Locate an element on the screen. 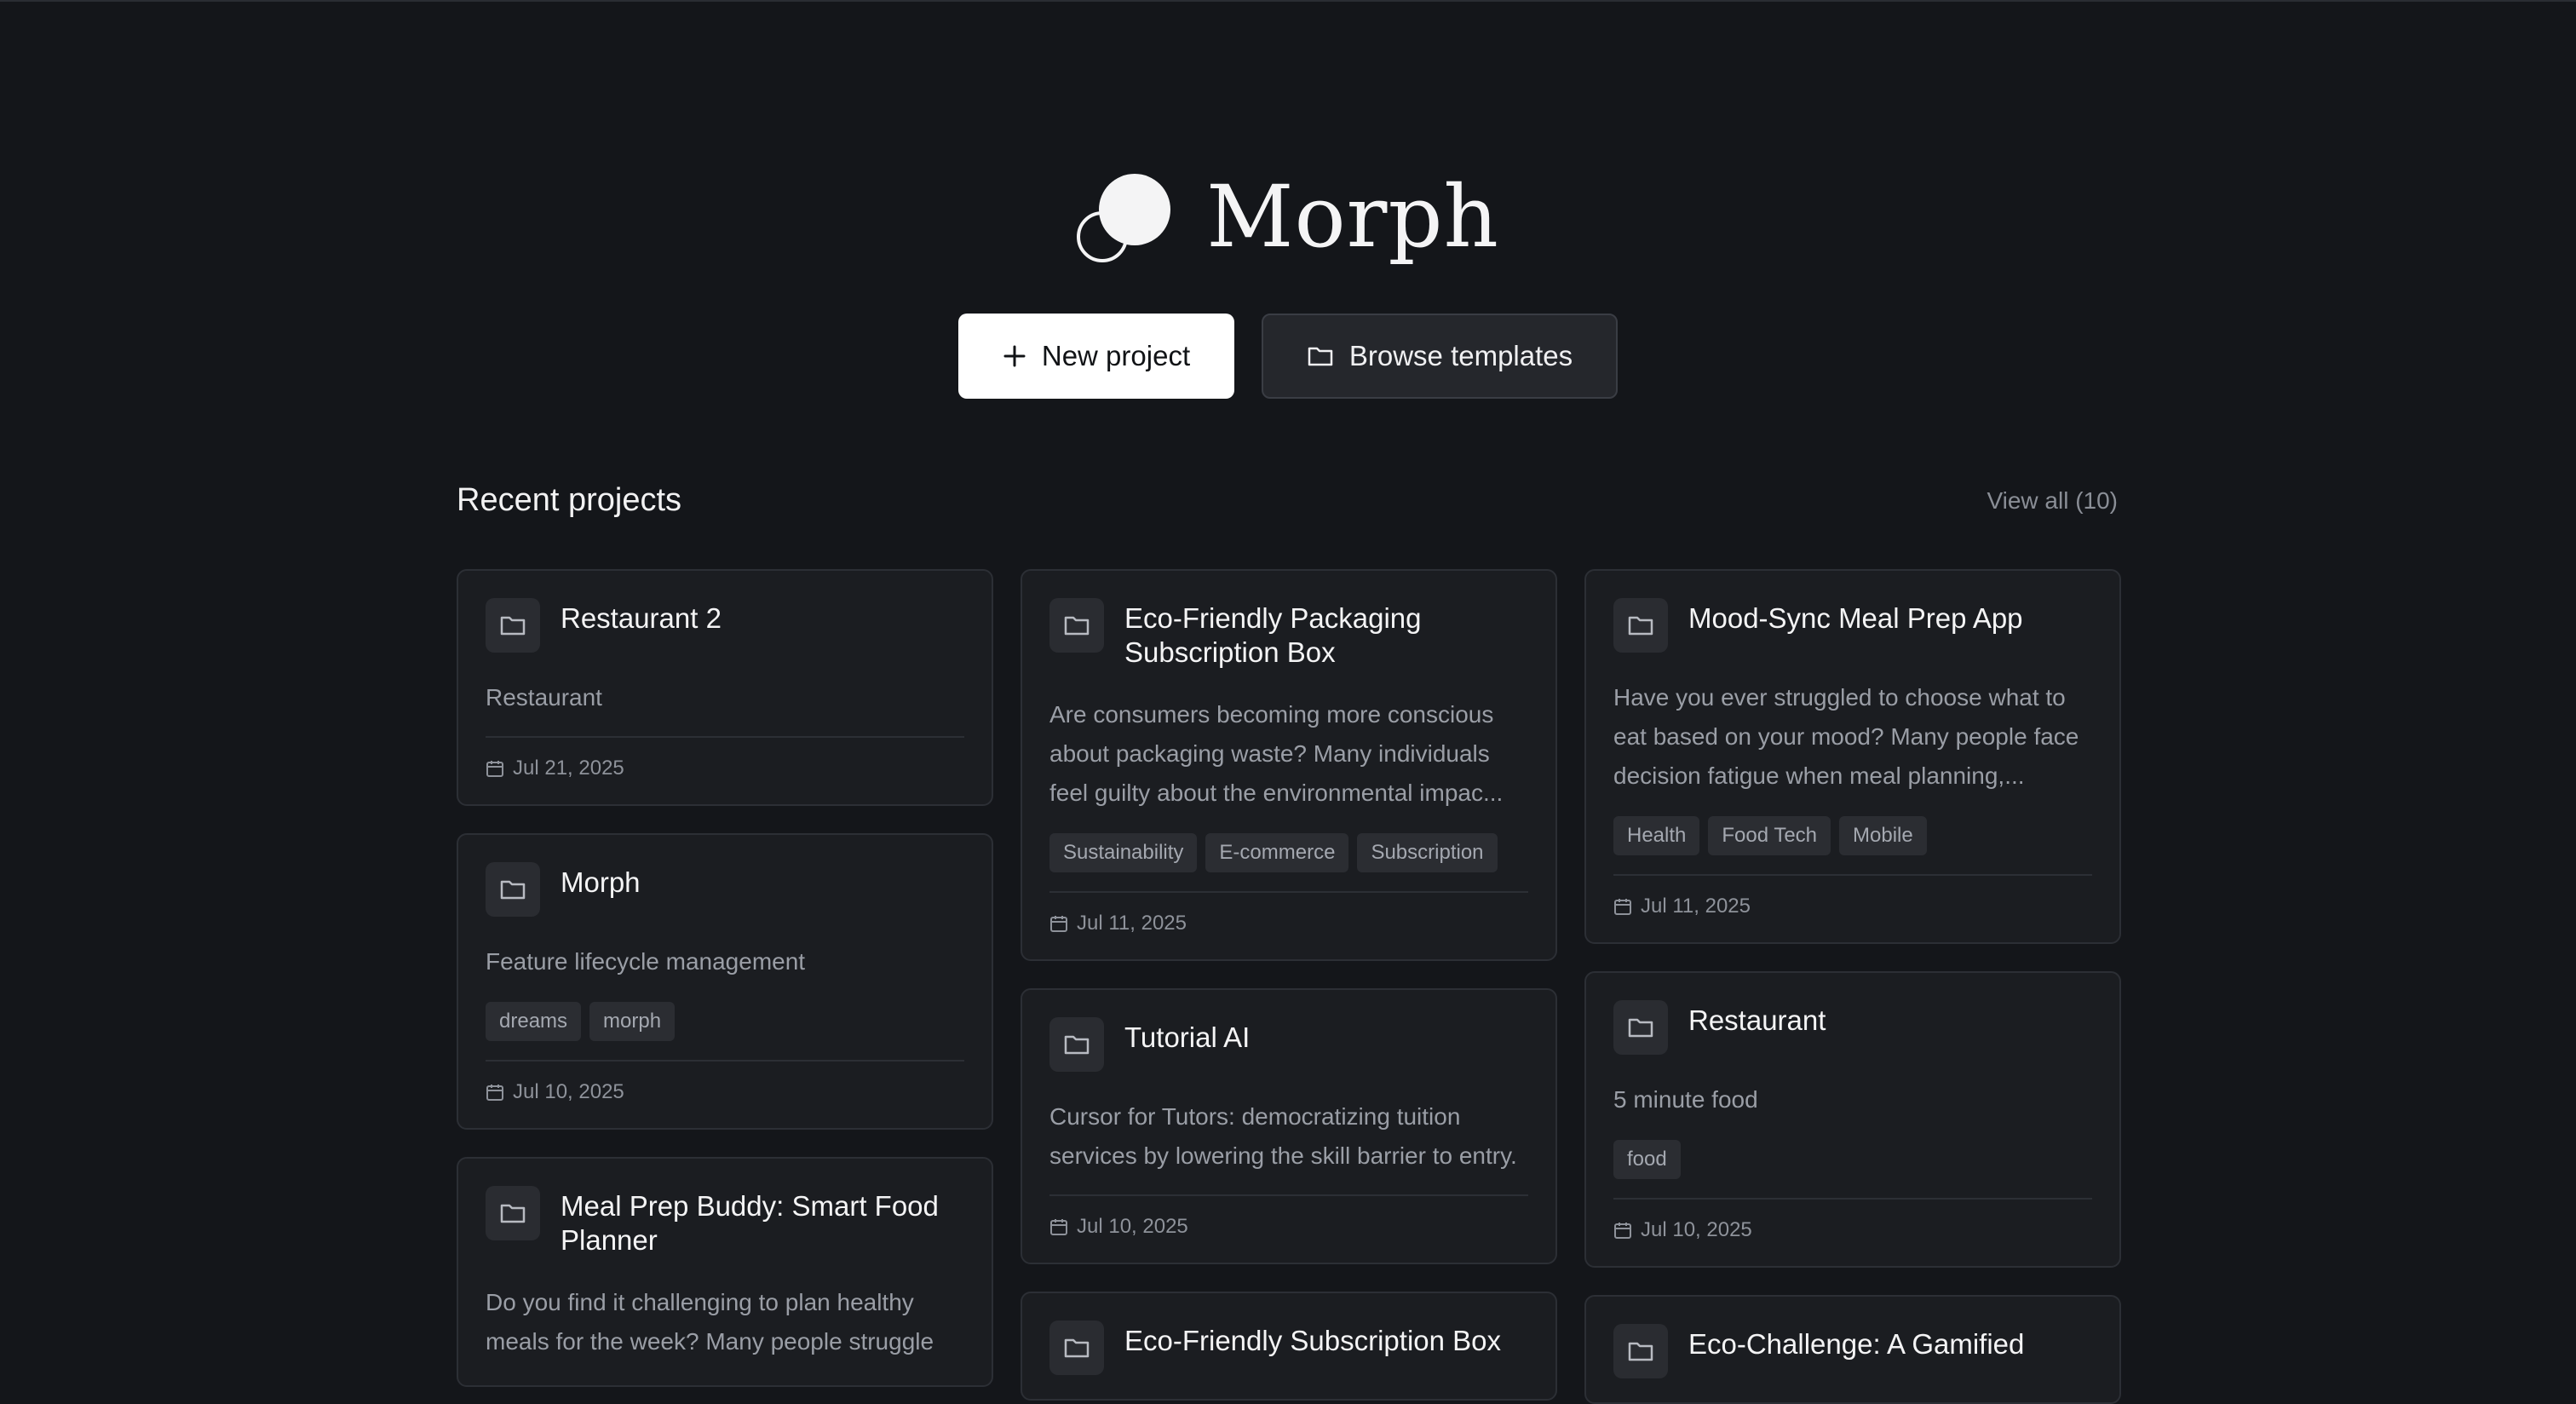  window-top-border is located at coordinates (1288, 1).